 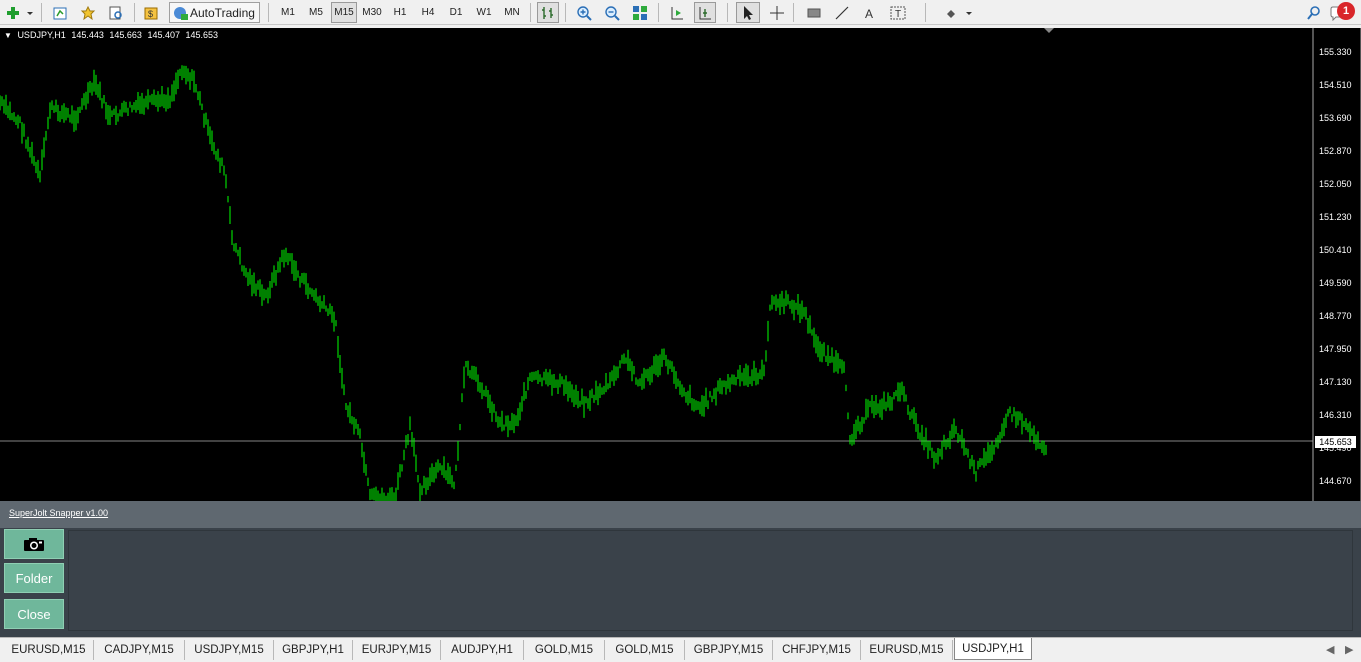 What do you see at coordinates (344, 12) in the screenshot?
I see `timeframe-m15: M15` at bounding box center [344, 12].